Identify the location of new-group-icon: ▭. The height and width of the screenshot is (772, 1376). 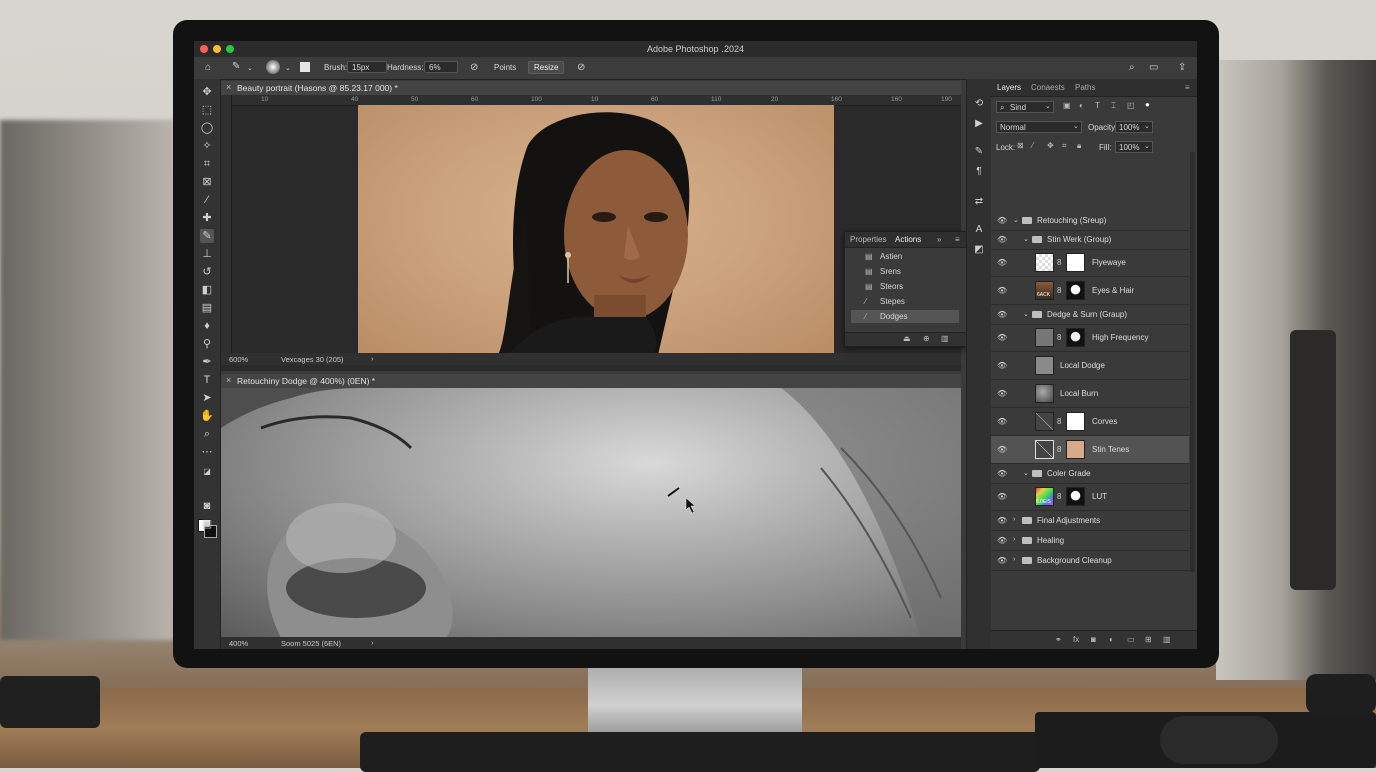
(1131, 639).